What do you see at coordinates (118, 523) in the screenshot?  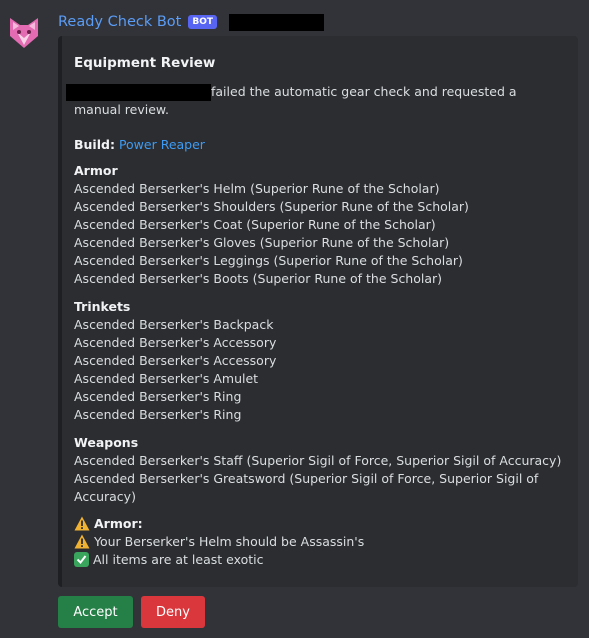 I see `check-heading: Armor:` at bounding box center [118, 523].